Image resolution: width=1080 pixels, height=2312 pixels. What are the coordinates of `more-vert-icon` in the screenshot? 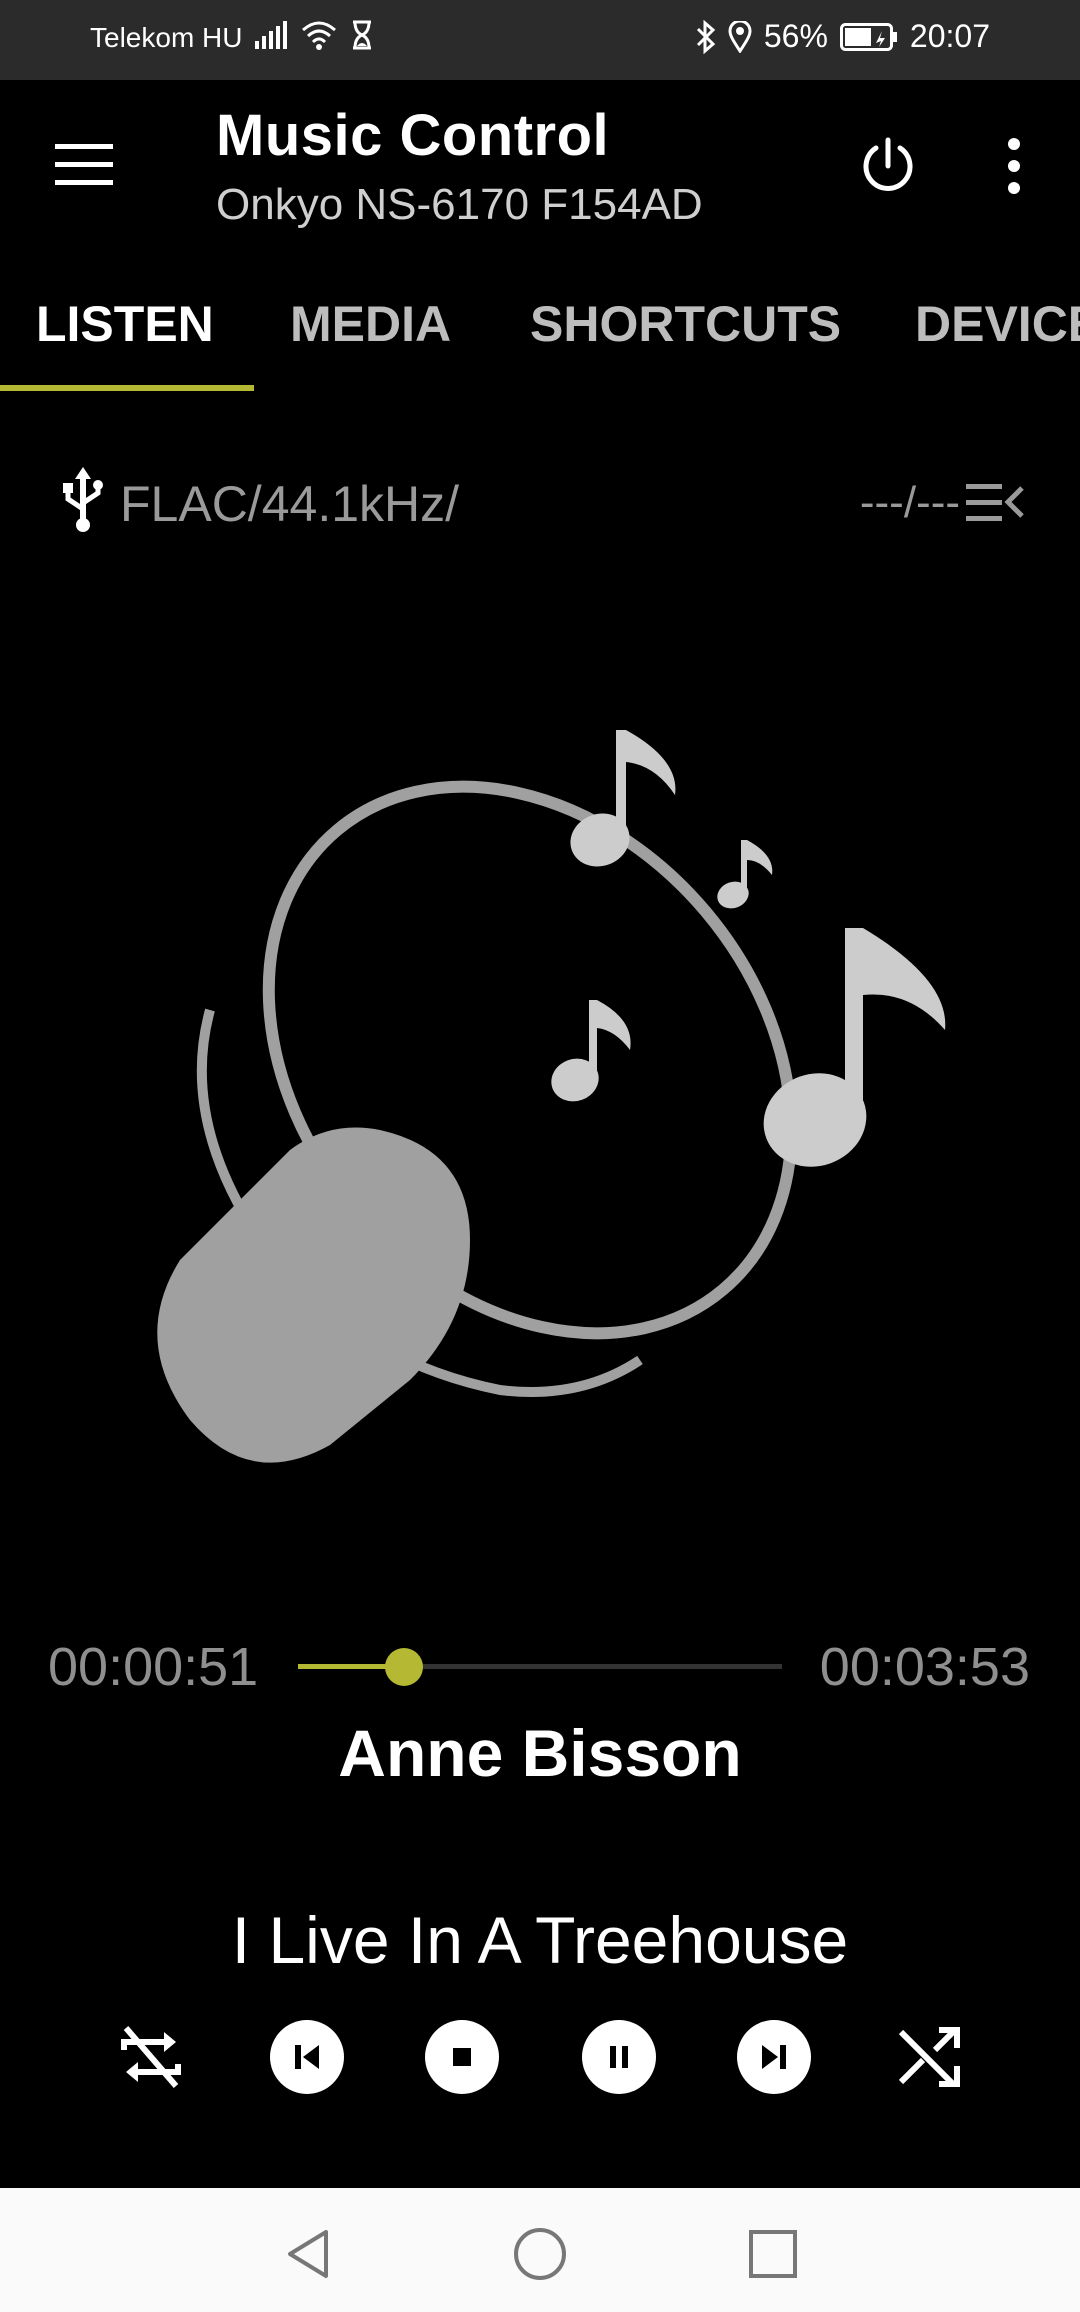 It's located at (1014, 166).